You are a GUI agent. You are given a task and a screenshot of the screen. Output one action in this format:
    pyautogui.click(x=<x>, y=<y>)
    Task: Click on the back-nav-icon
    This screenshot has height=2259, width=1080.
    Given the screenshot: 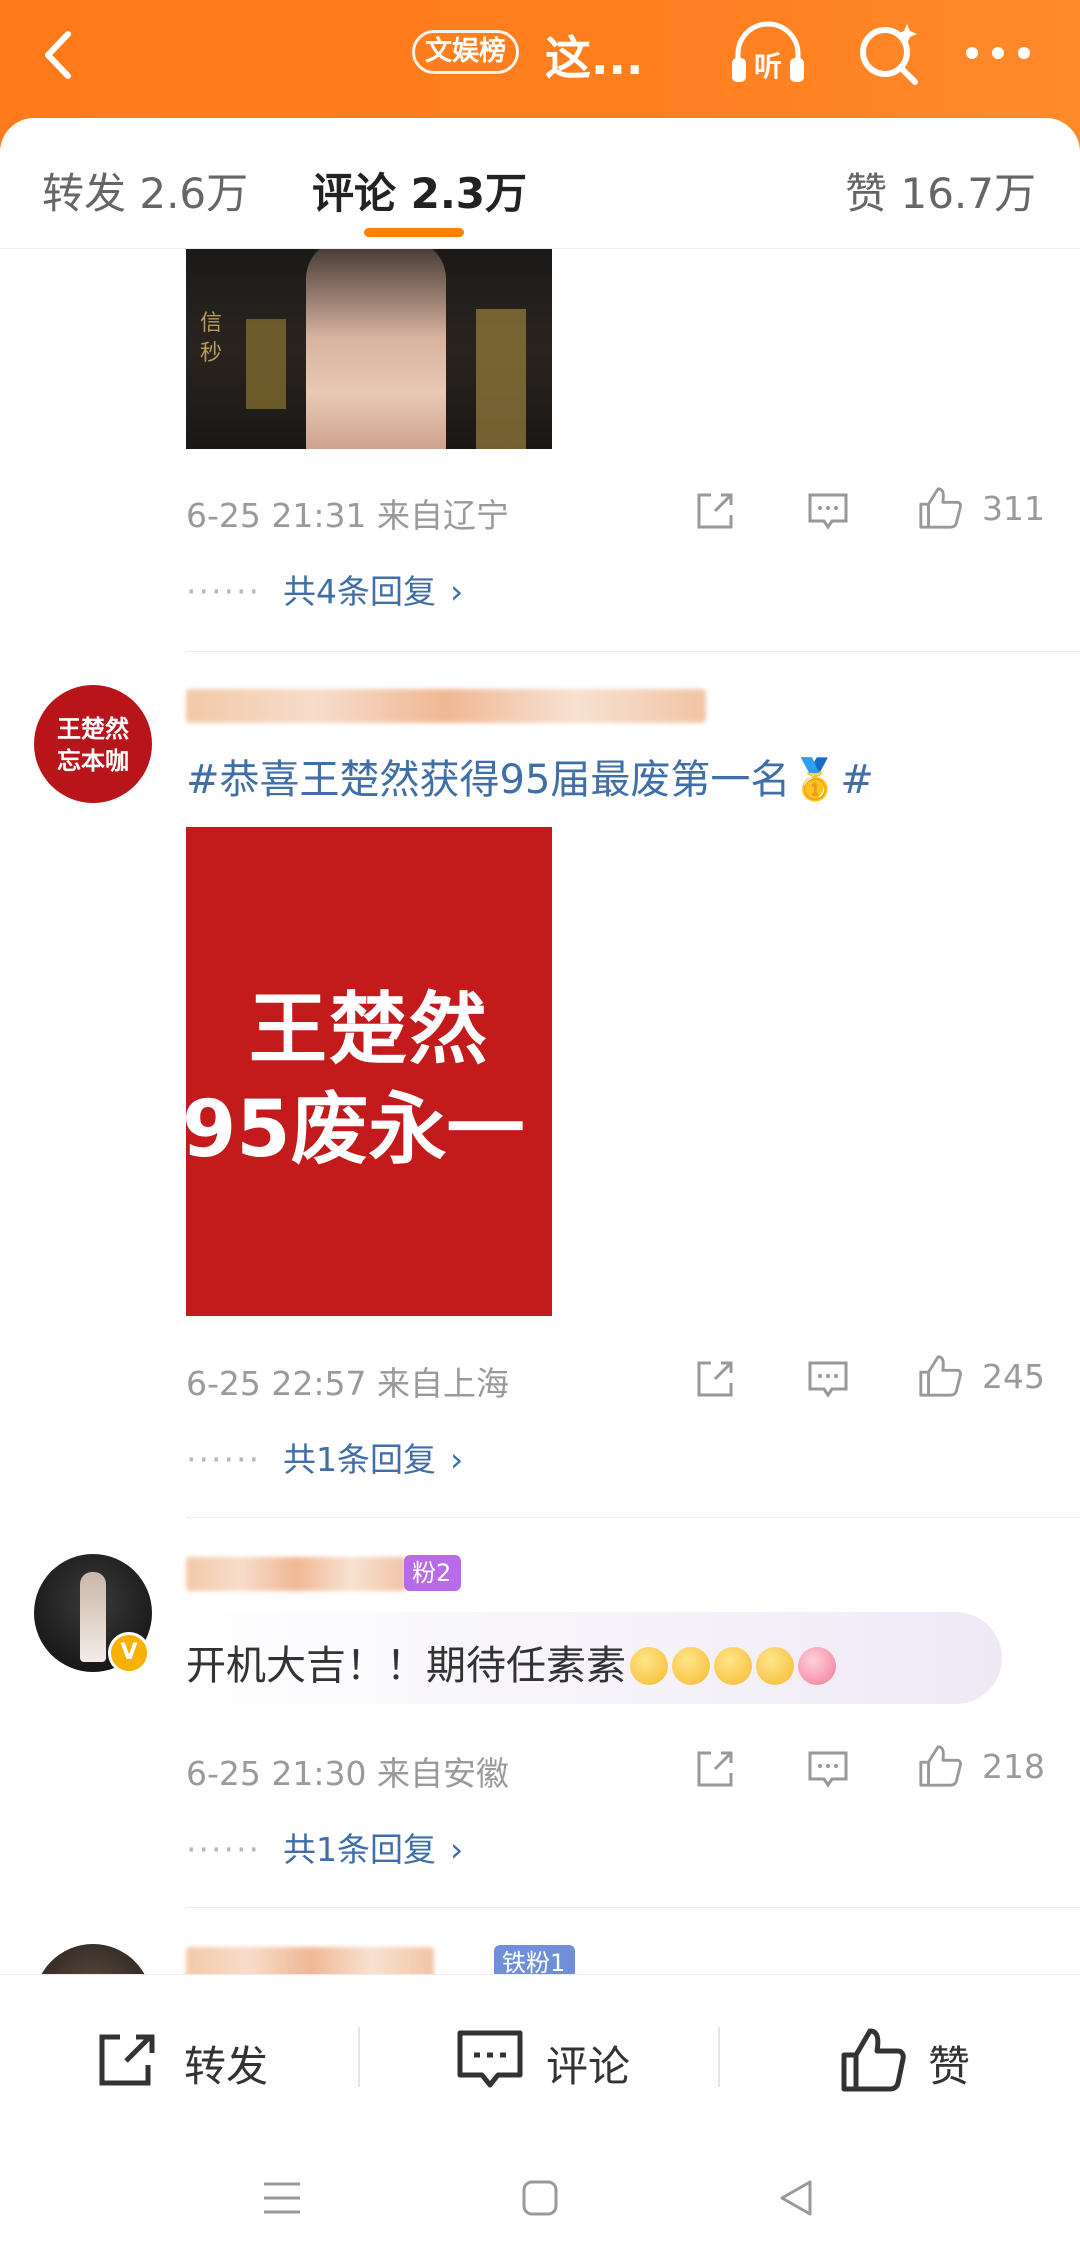 What is the action you would take?
    pyautogui.click(x=796, y=2198)
    